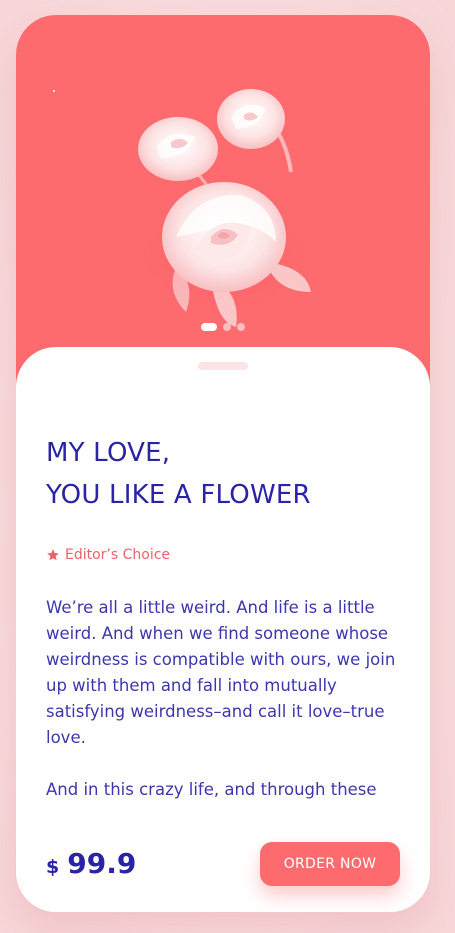 Image resolution: width=455 pixels, height=933 pixels. Describe the element at coordinates (330, 864) in the screenshot. I see `order-now-button: ORDER NOW` at that location.